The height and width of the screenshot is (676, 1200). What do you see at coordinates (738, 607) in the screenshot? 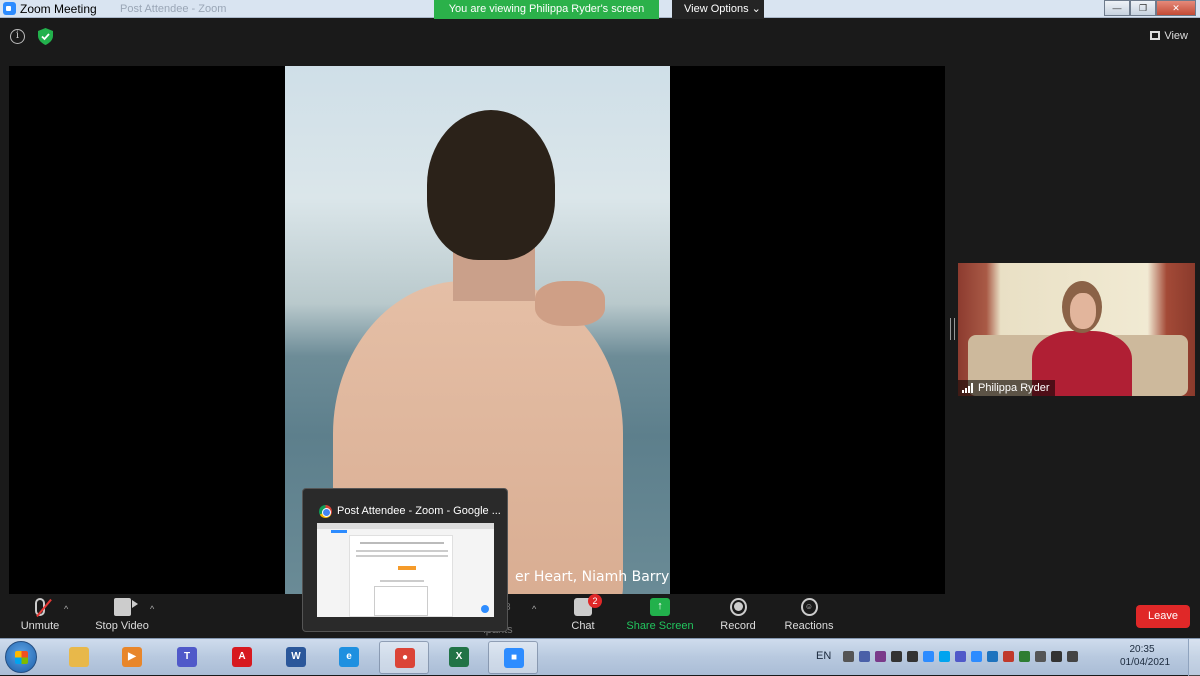
I see `record-icon` at bounding box center [738, 607].